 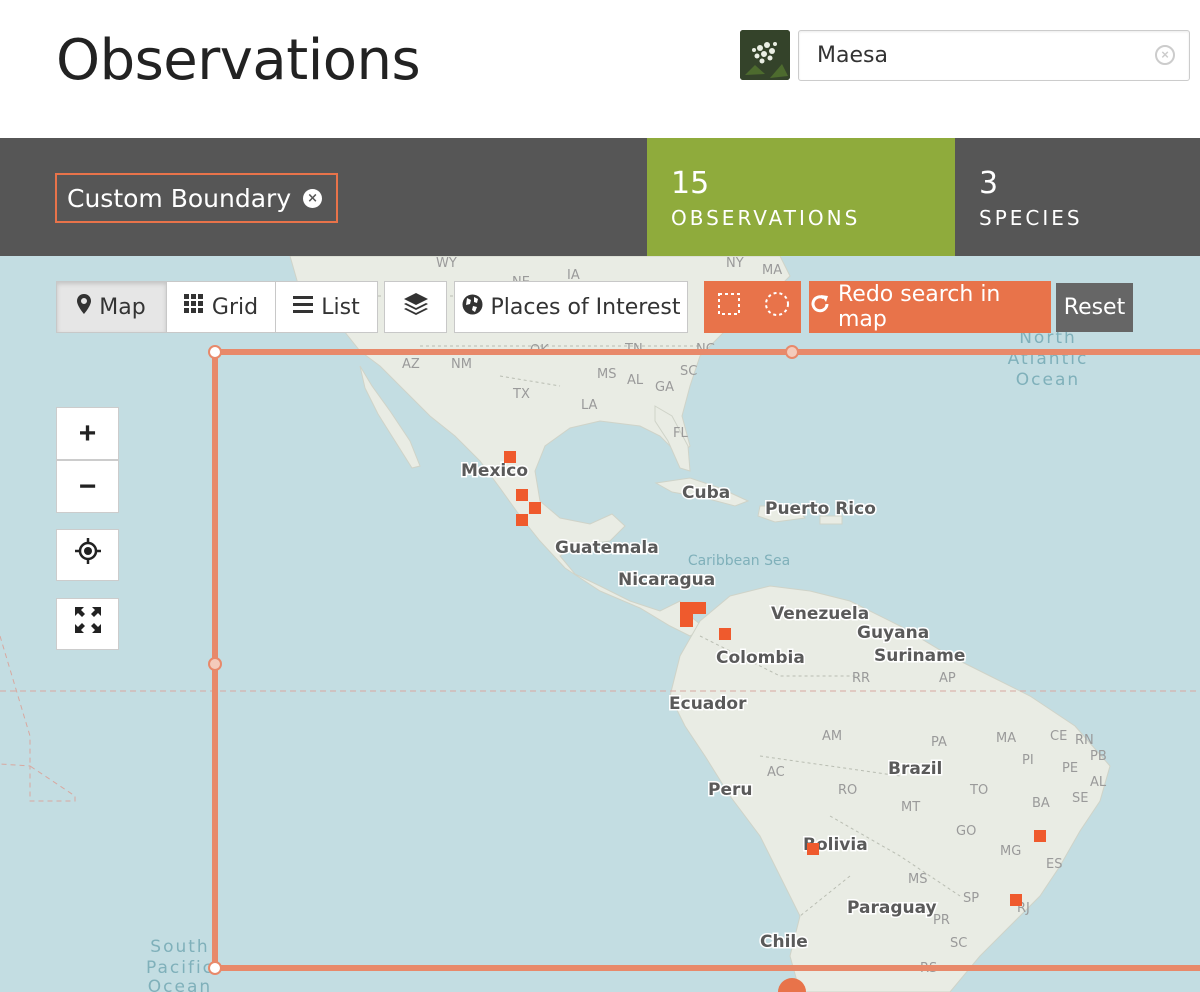 I want to click on label-state-ba: BA, so click(x=1041, y=803).